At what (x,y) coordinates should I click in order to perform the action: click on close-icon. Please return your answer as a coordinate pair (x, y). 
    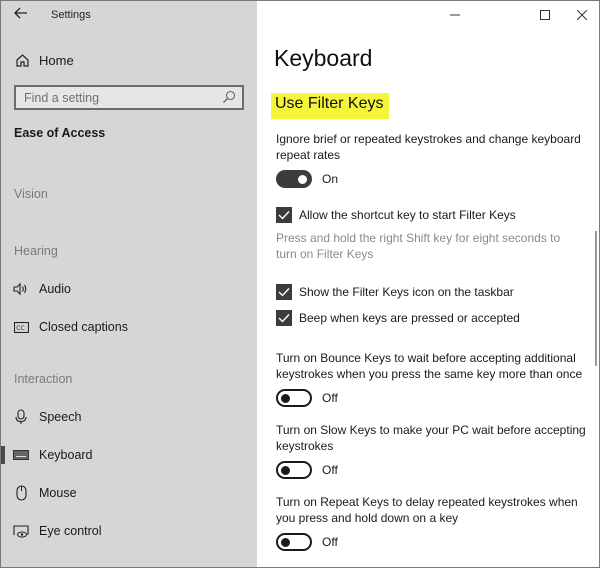
    Looking at the image, I should click on (582, 15).